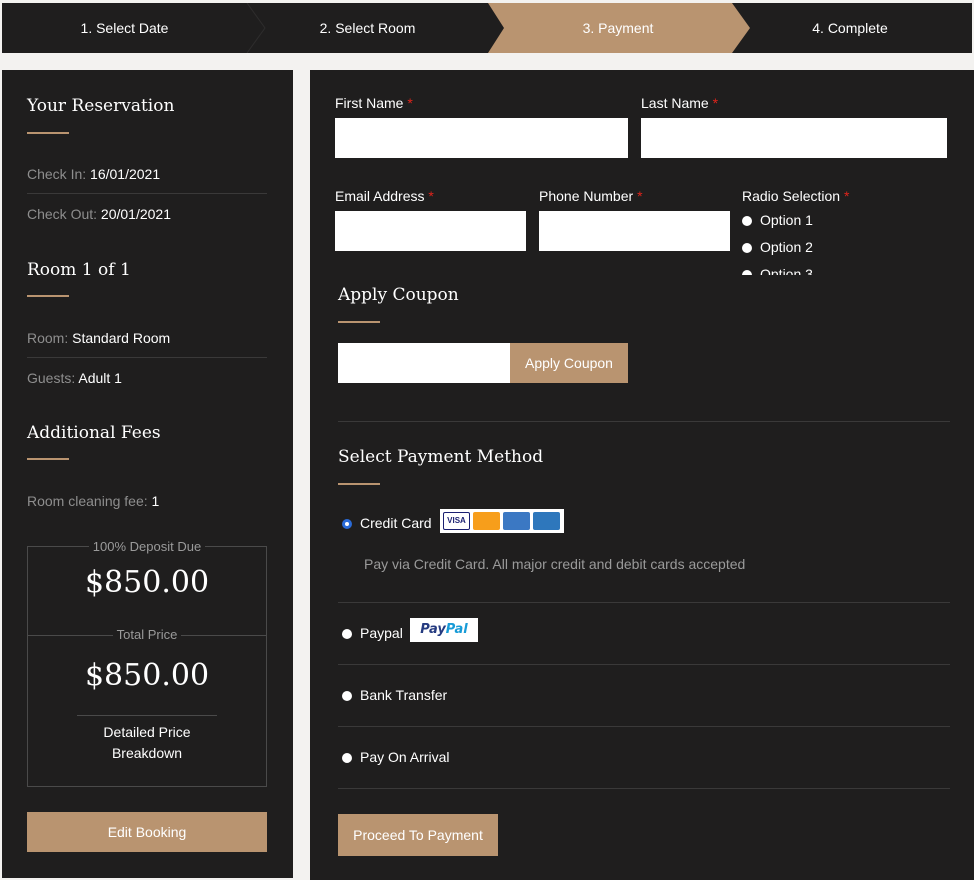 This screenshot has width=974, height=880. I want to click on proceed-to-payment-button: Proceed To Payment, so click(418, 835).